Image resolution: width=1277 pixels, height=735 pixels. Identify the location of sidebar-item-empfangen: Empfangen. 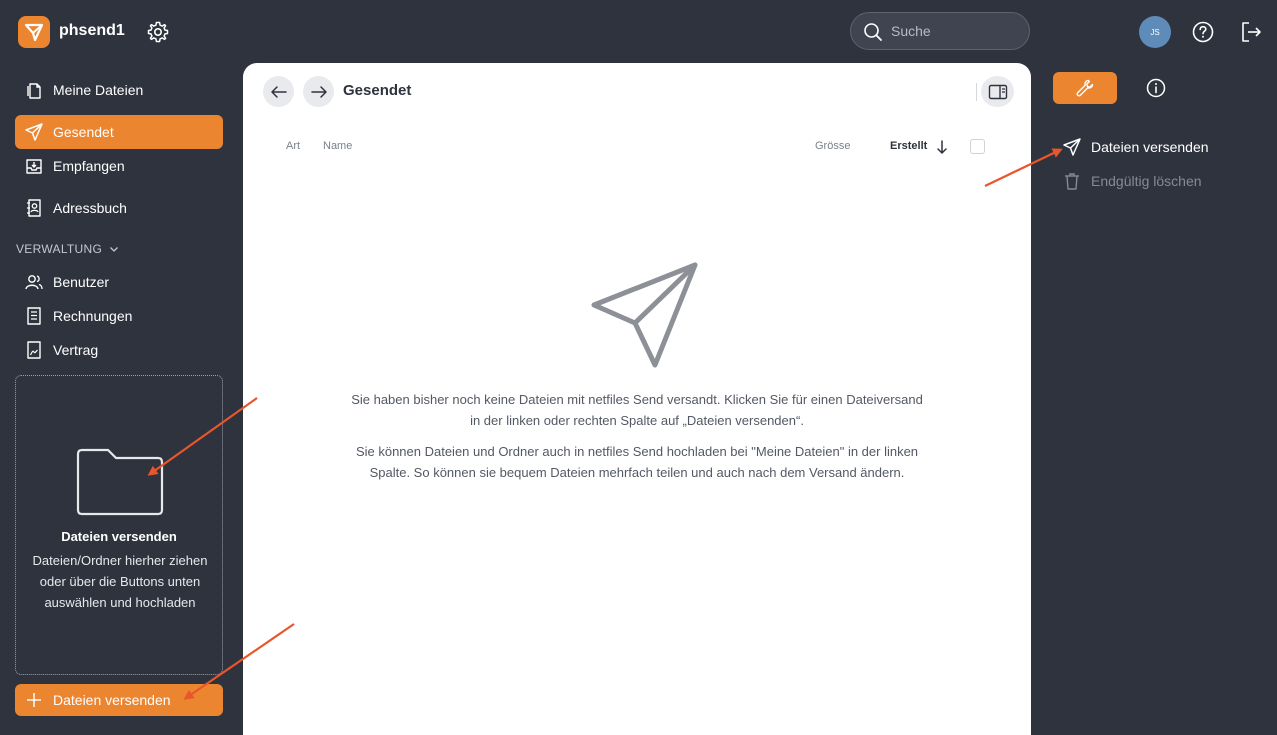
(119, 166).